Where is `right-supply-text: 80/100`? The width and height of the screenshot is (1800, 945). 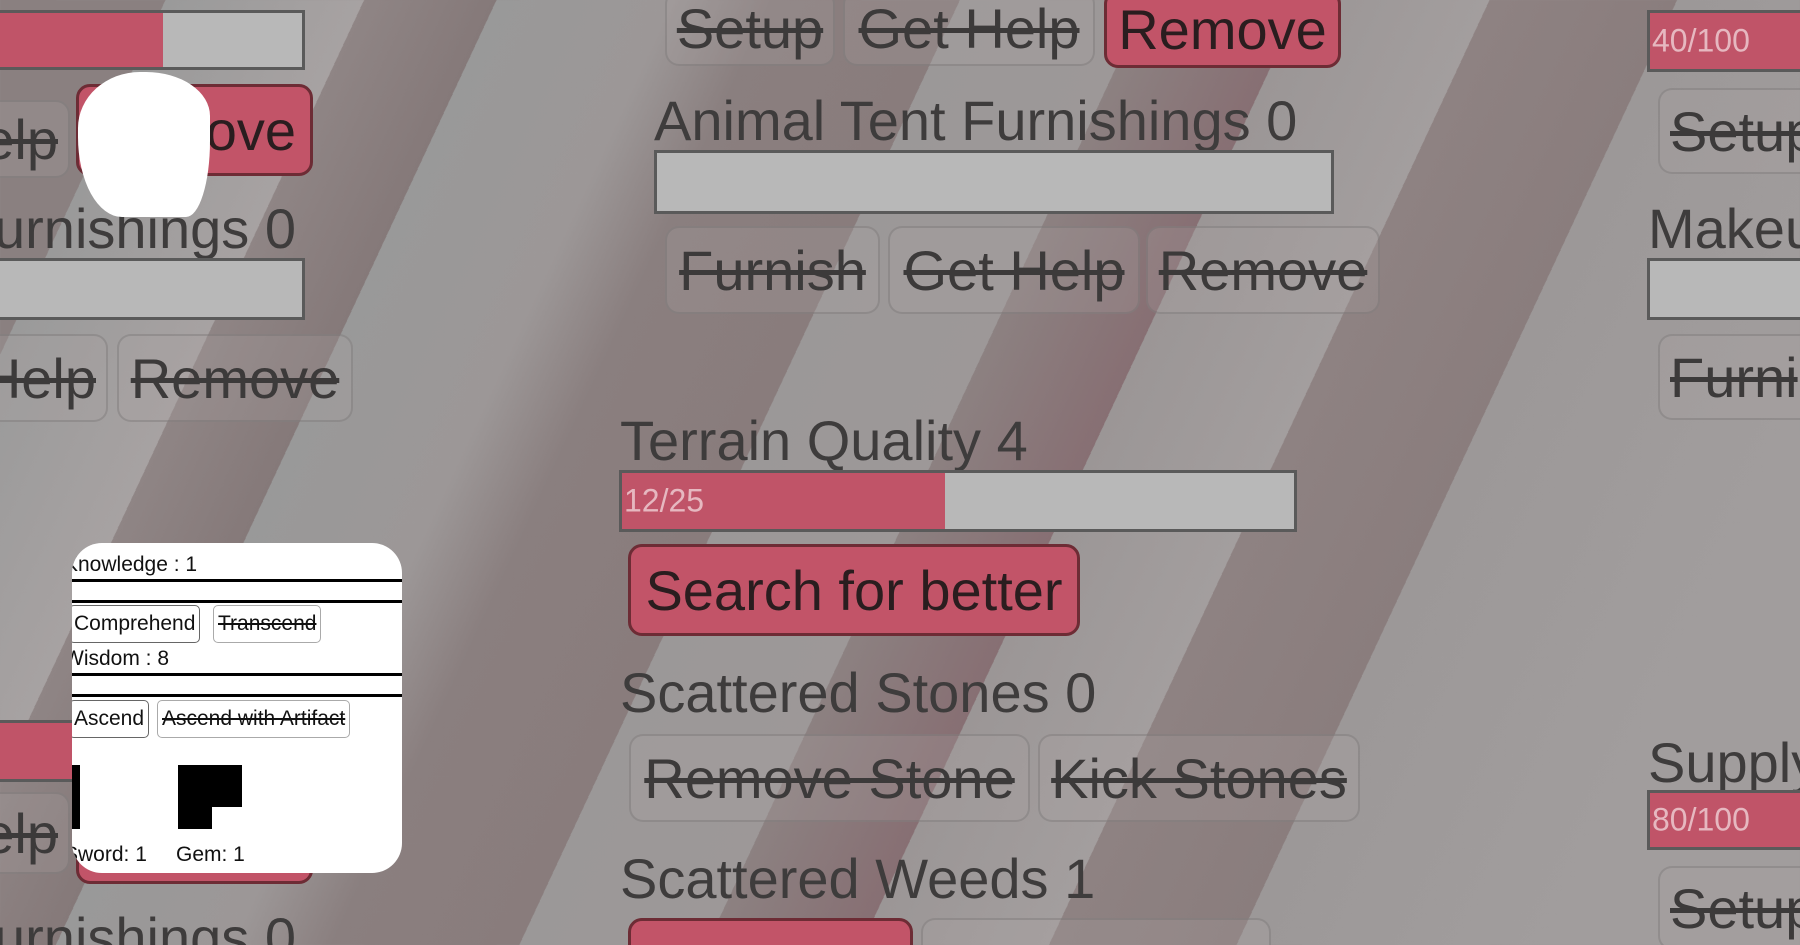 right-supply-text: 80/100 is located at coordinates (1701, 819).